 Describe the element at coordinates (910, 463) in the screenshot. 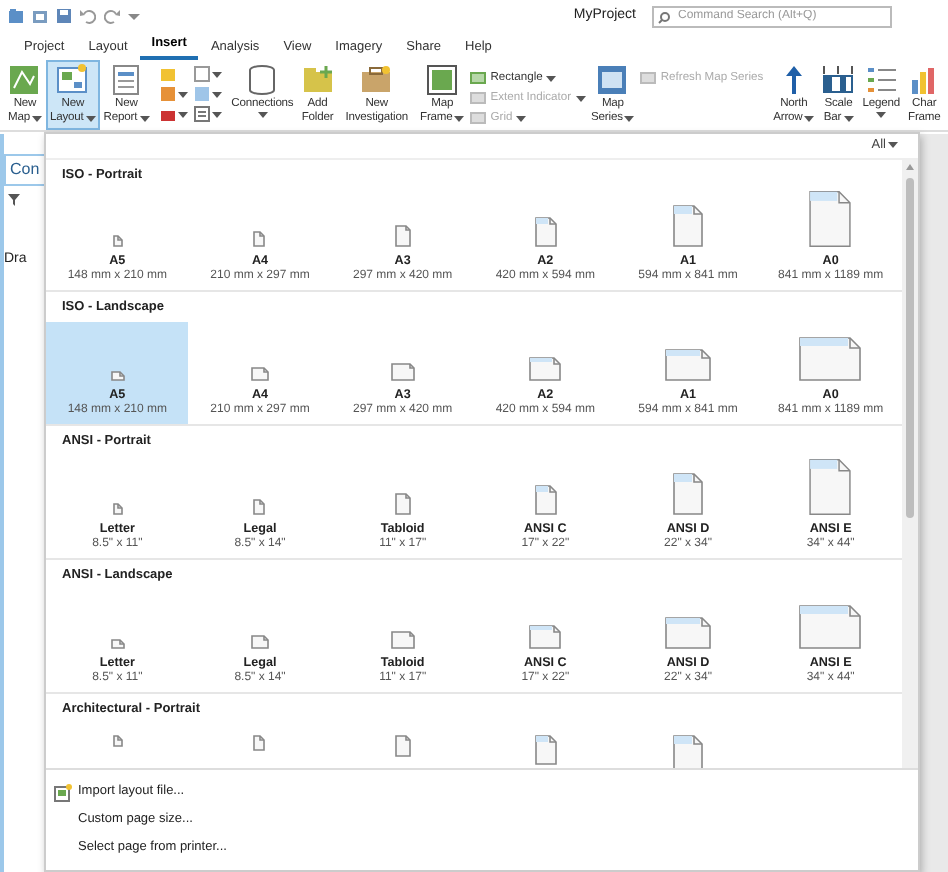

I see `scrollbar` at that location.